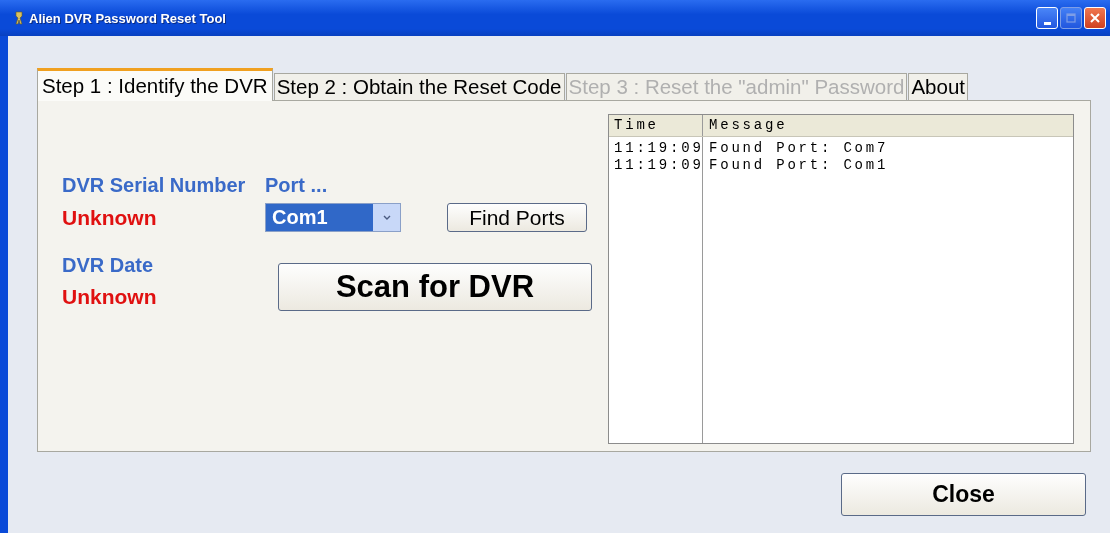 Image resolution: width=1110 pixels, height=533 pixels. Describe the element at coordinates (419, 86) in the screenshot. I see `tab: Step 2 : Obtain the Reset Code` at that location.